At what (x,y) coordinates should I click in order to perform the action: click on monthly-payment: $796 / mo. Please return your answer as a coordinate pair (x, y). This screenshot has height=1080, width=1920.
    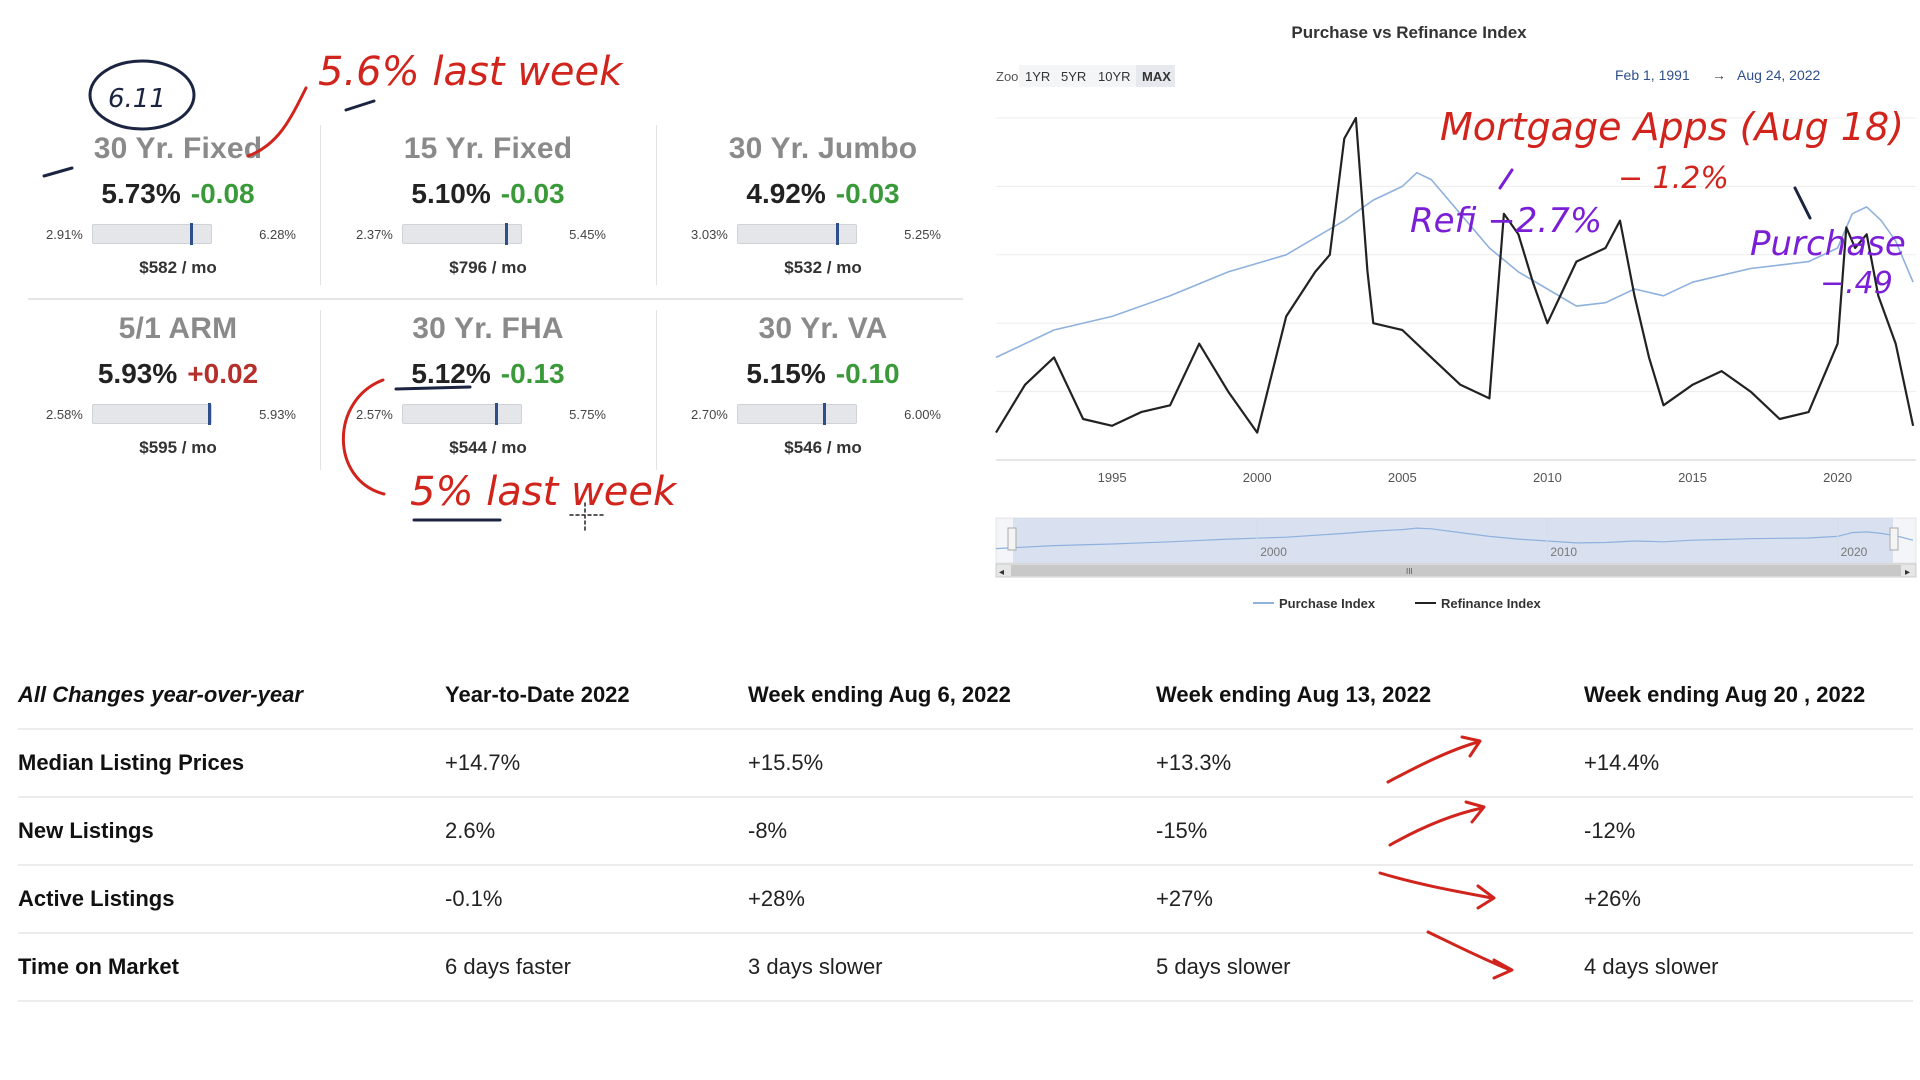
    Looking at the image, I should click on (488, 267).